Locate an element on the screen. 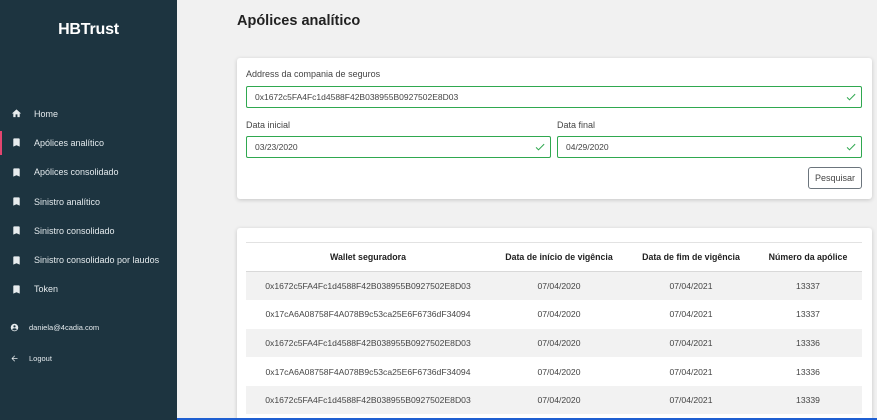  sidebar-item-label: Sinistro consolidado is located at coordinates (74, 230).